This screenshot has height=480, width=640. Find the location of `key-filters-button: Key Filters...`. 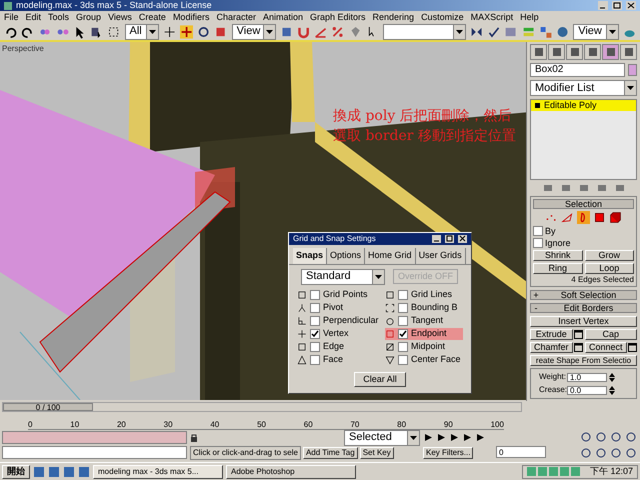

key-filters-button: Key Filters... is located at coordinates (448, 452).